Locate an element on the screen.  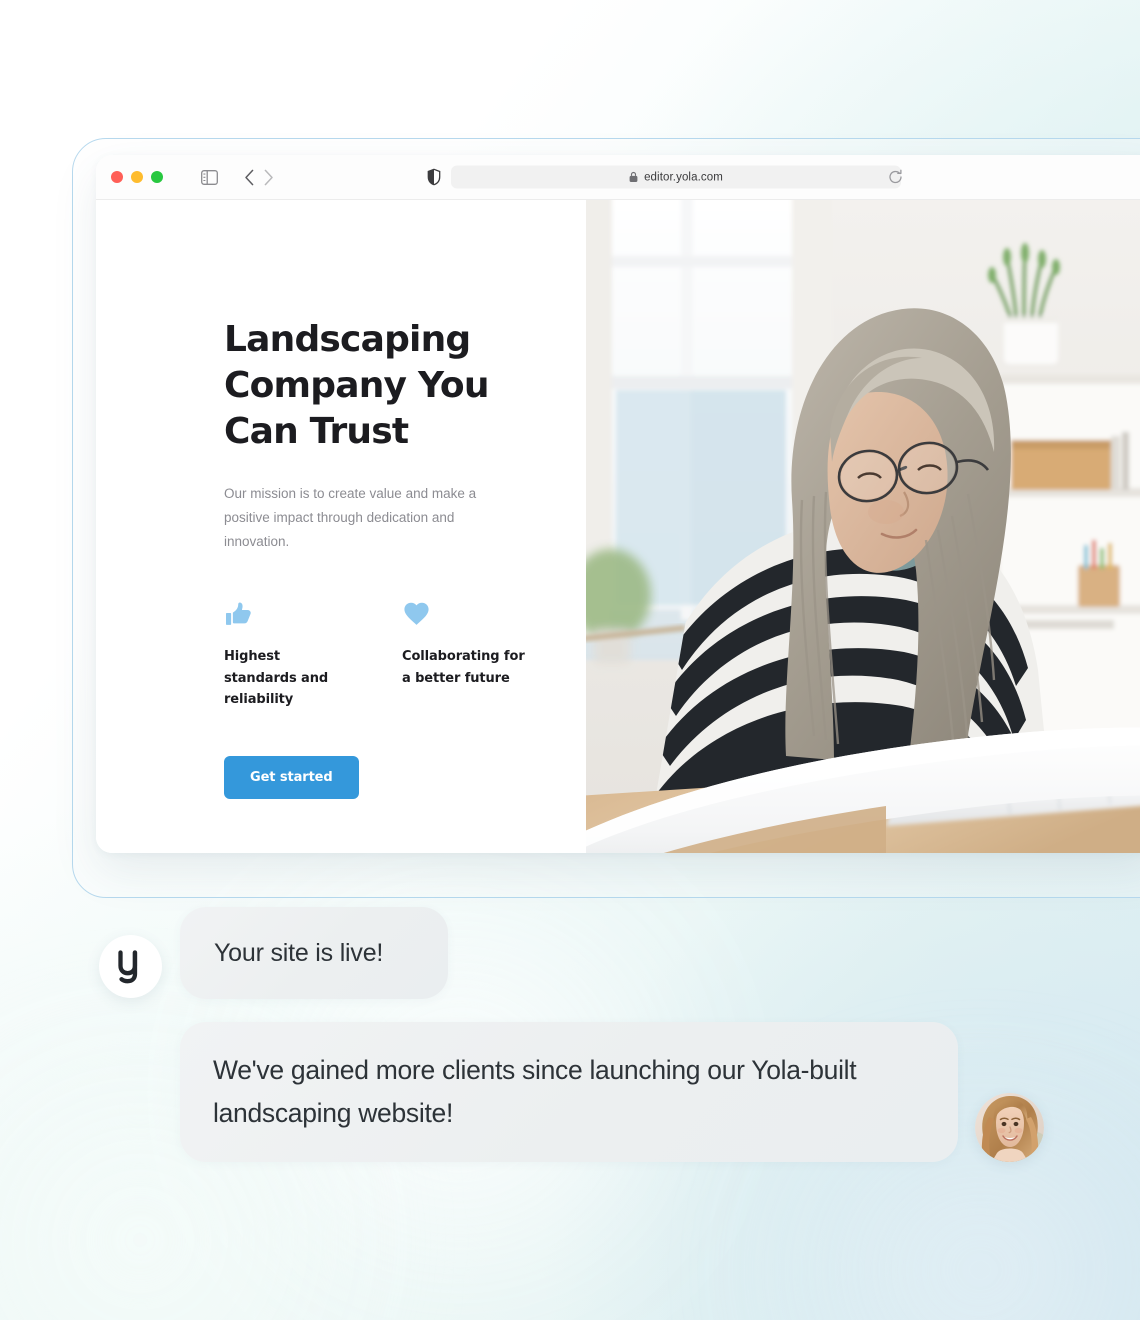
window-controls is located at coordinates (137, 177).